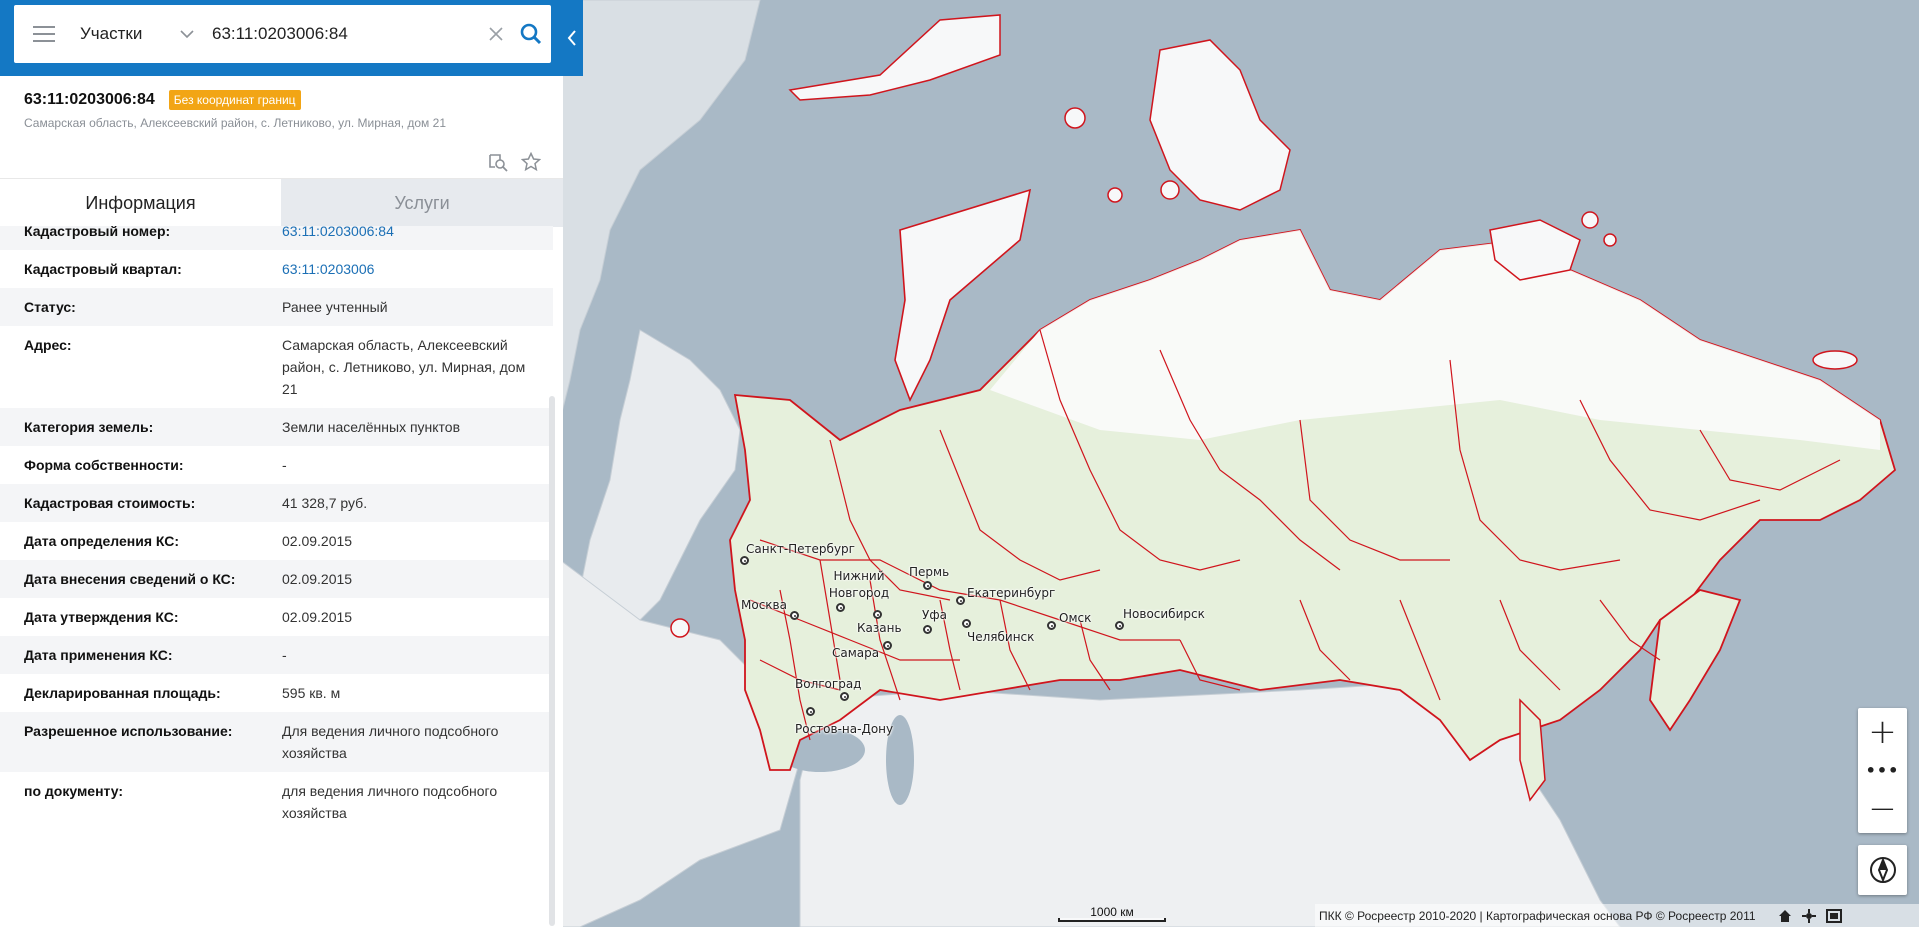 This screenshot has width=1919, height=927. Describe the element at coordinates (276, 269) in the screenshot. I see `info-row: Кадастровый квартал: 63:11:0203006` at that location.